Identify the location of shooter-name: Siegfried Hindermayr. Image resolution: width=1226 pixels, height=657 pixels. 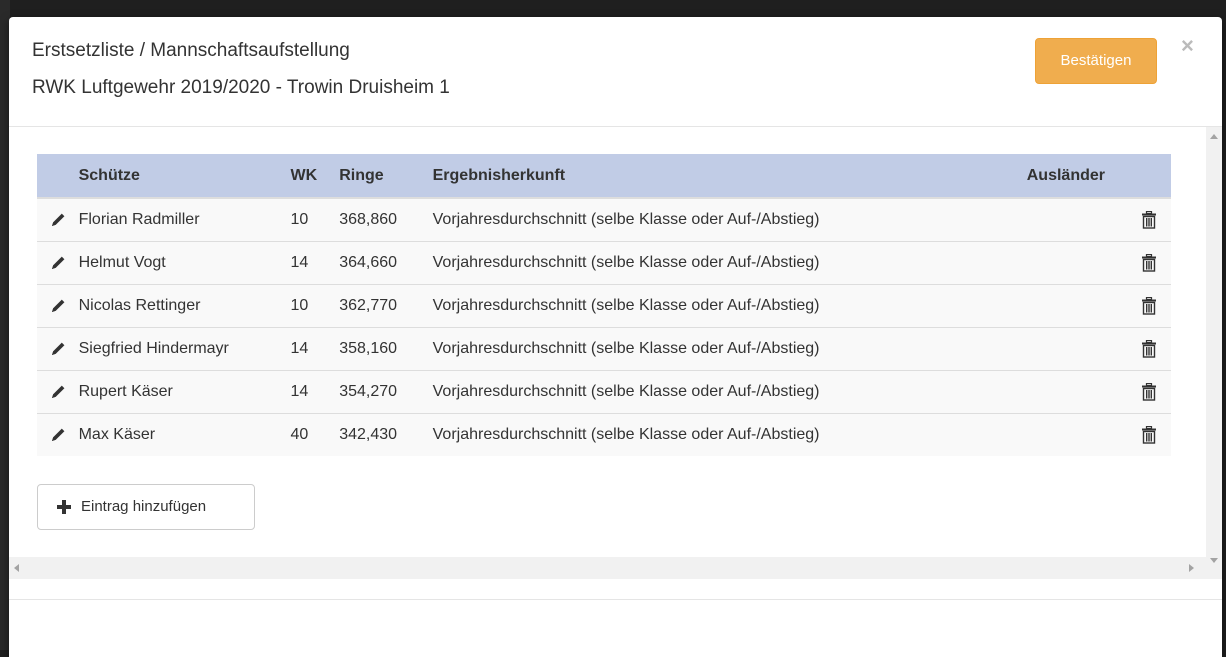
(184, 349).